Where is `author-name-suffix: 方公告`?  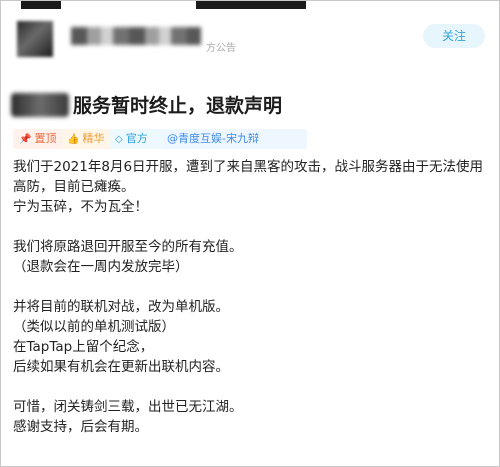
author-name-suffix: 方公告 is located at coordinates (221, 48).